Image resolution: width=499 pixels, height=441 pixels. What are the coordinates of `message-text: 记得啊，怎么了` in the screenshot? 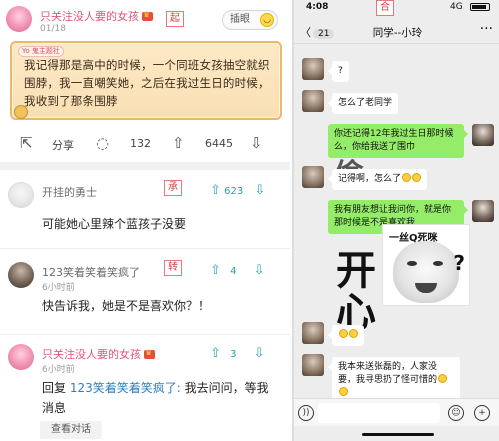 It's located at (370, 179).